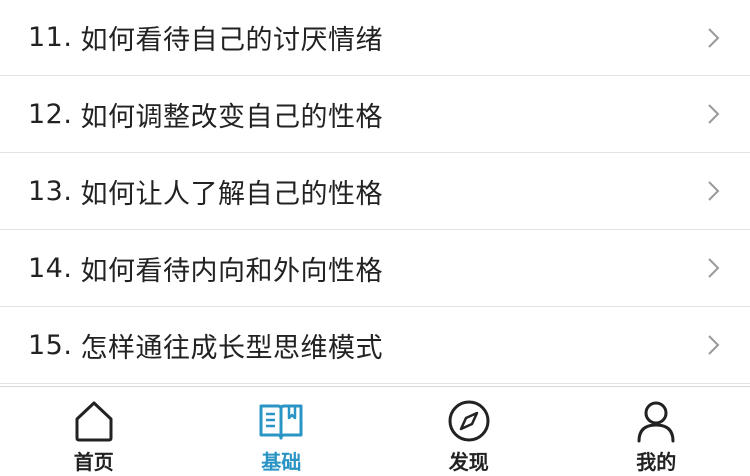 Image resolution: width=750 pixels, height=476 pixels. Describe the element at coordinates (468, 462) in the screenshot. I see `tab-discover-label: 发现` at that location.